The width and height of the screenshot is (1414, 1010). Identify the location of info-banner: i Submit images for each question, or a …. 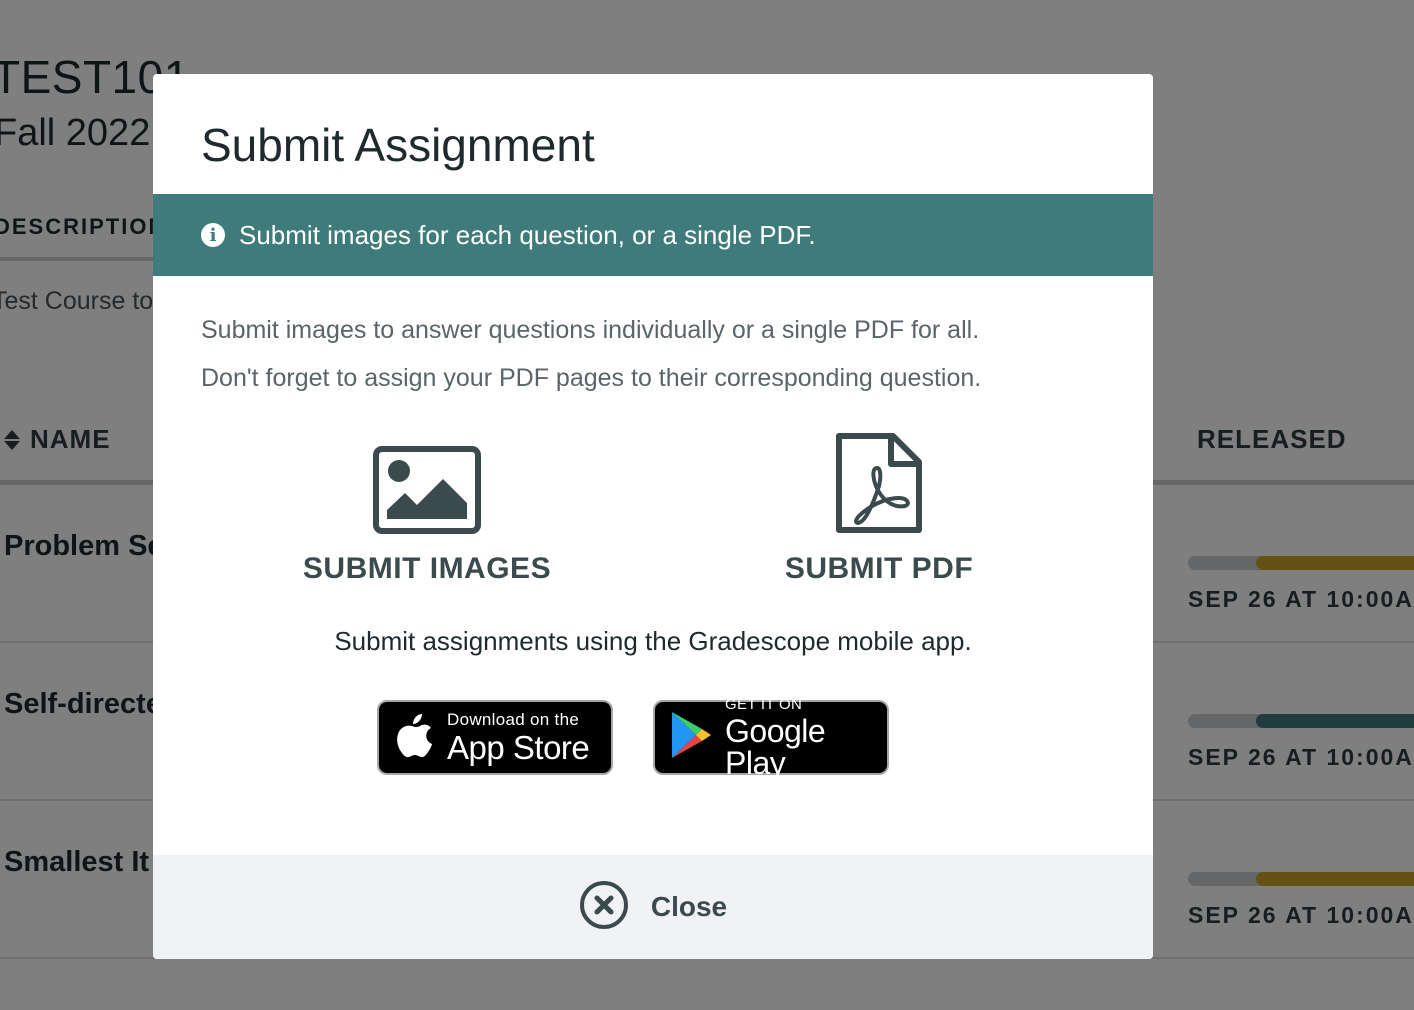
(653, 235).